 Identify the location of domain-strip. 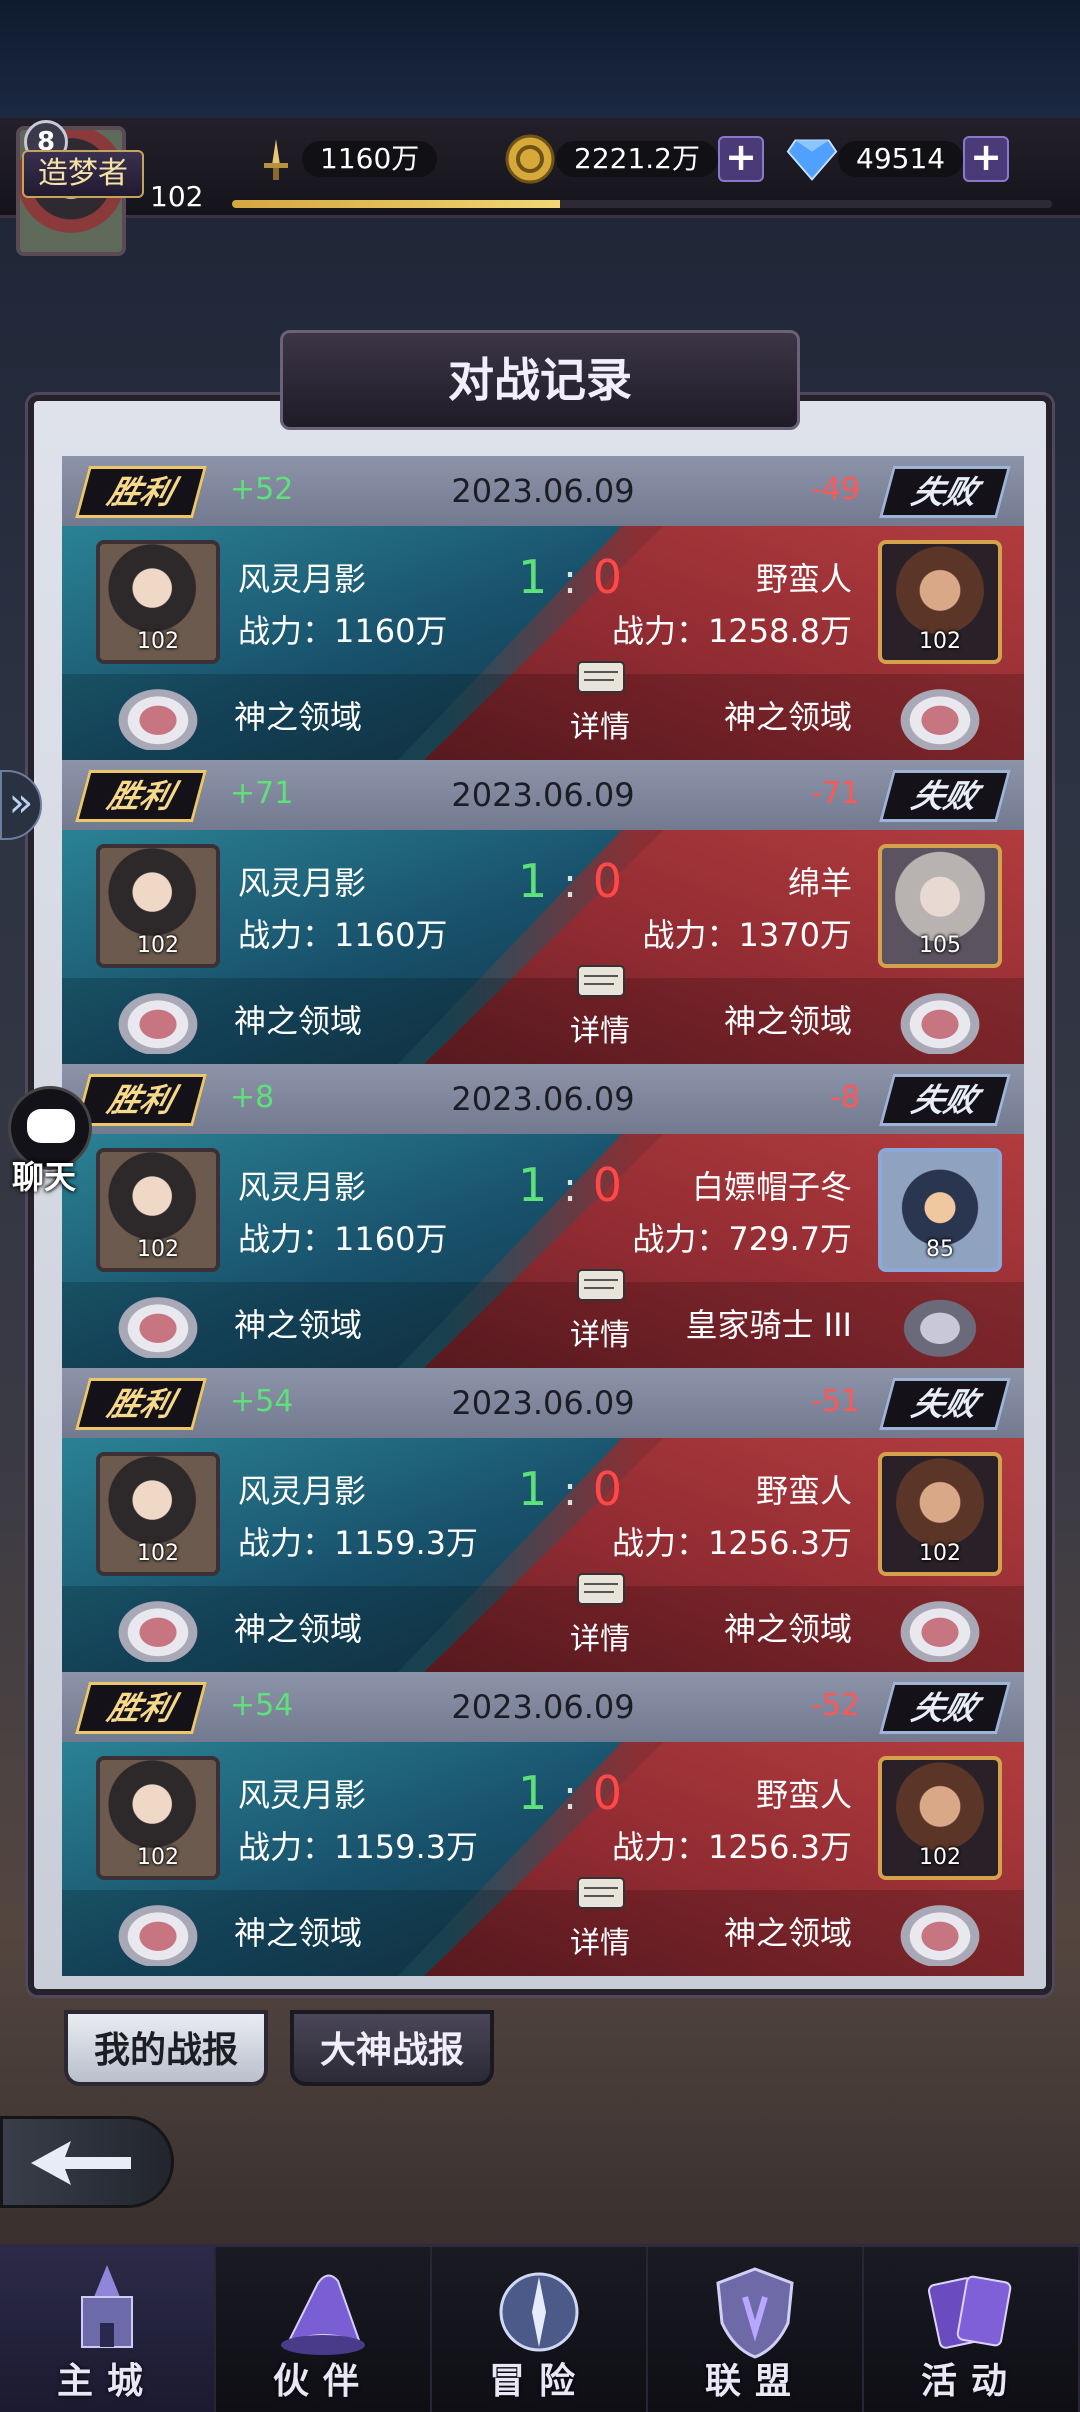
(543, 1933).